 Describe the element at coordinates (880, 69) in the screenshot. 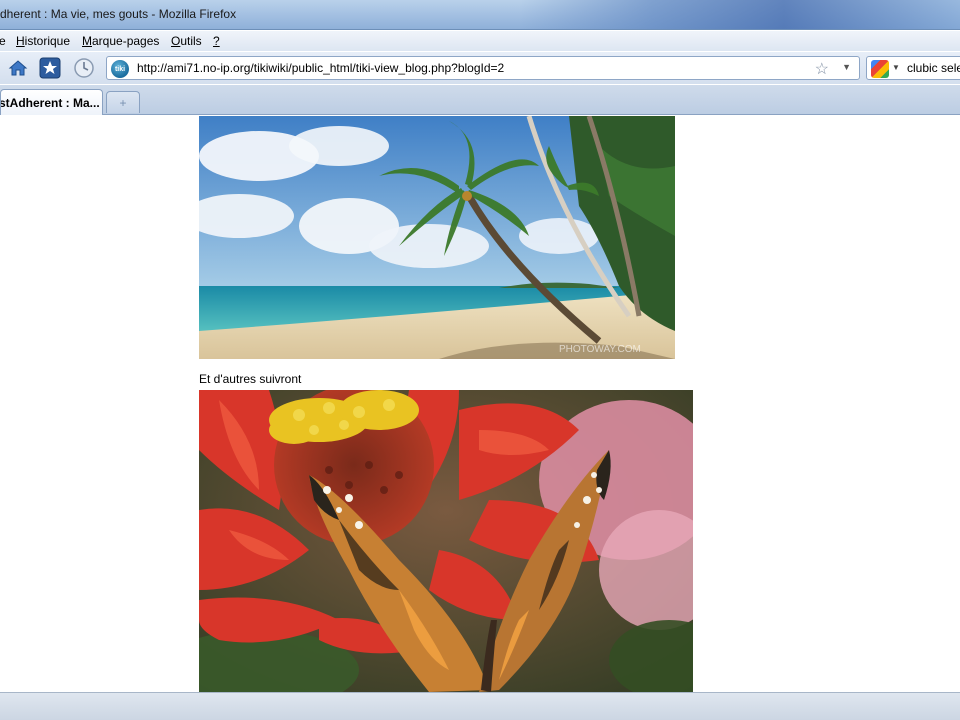

I see `search-engine-icon` at that location.